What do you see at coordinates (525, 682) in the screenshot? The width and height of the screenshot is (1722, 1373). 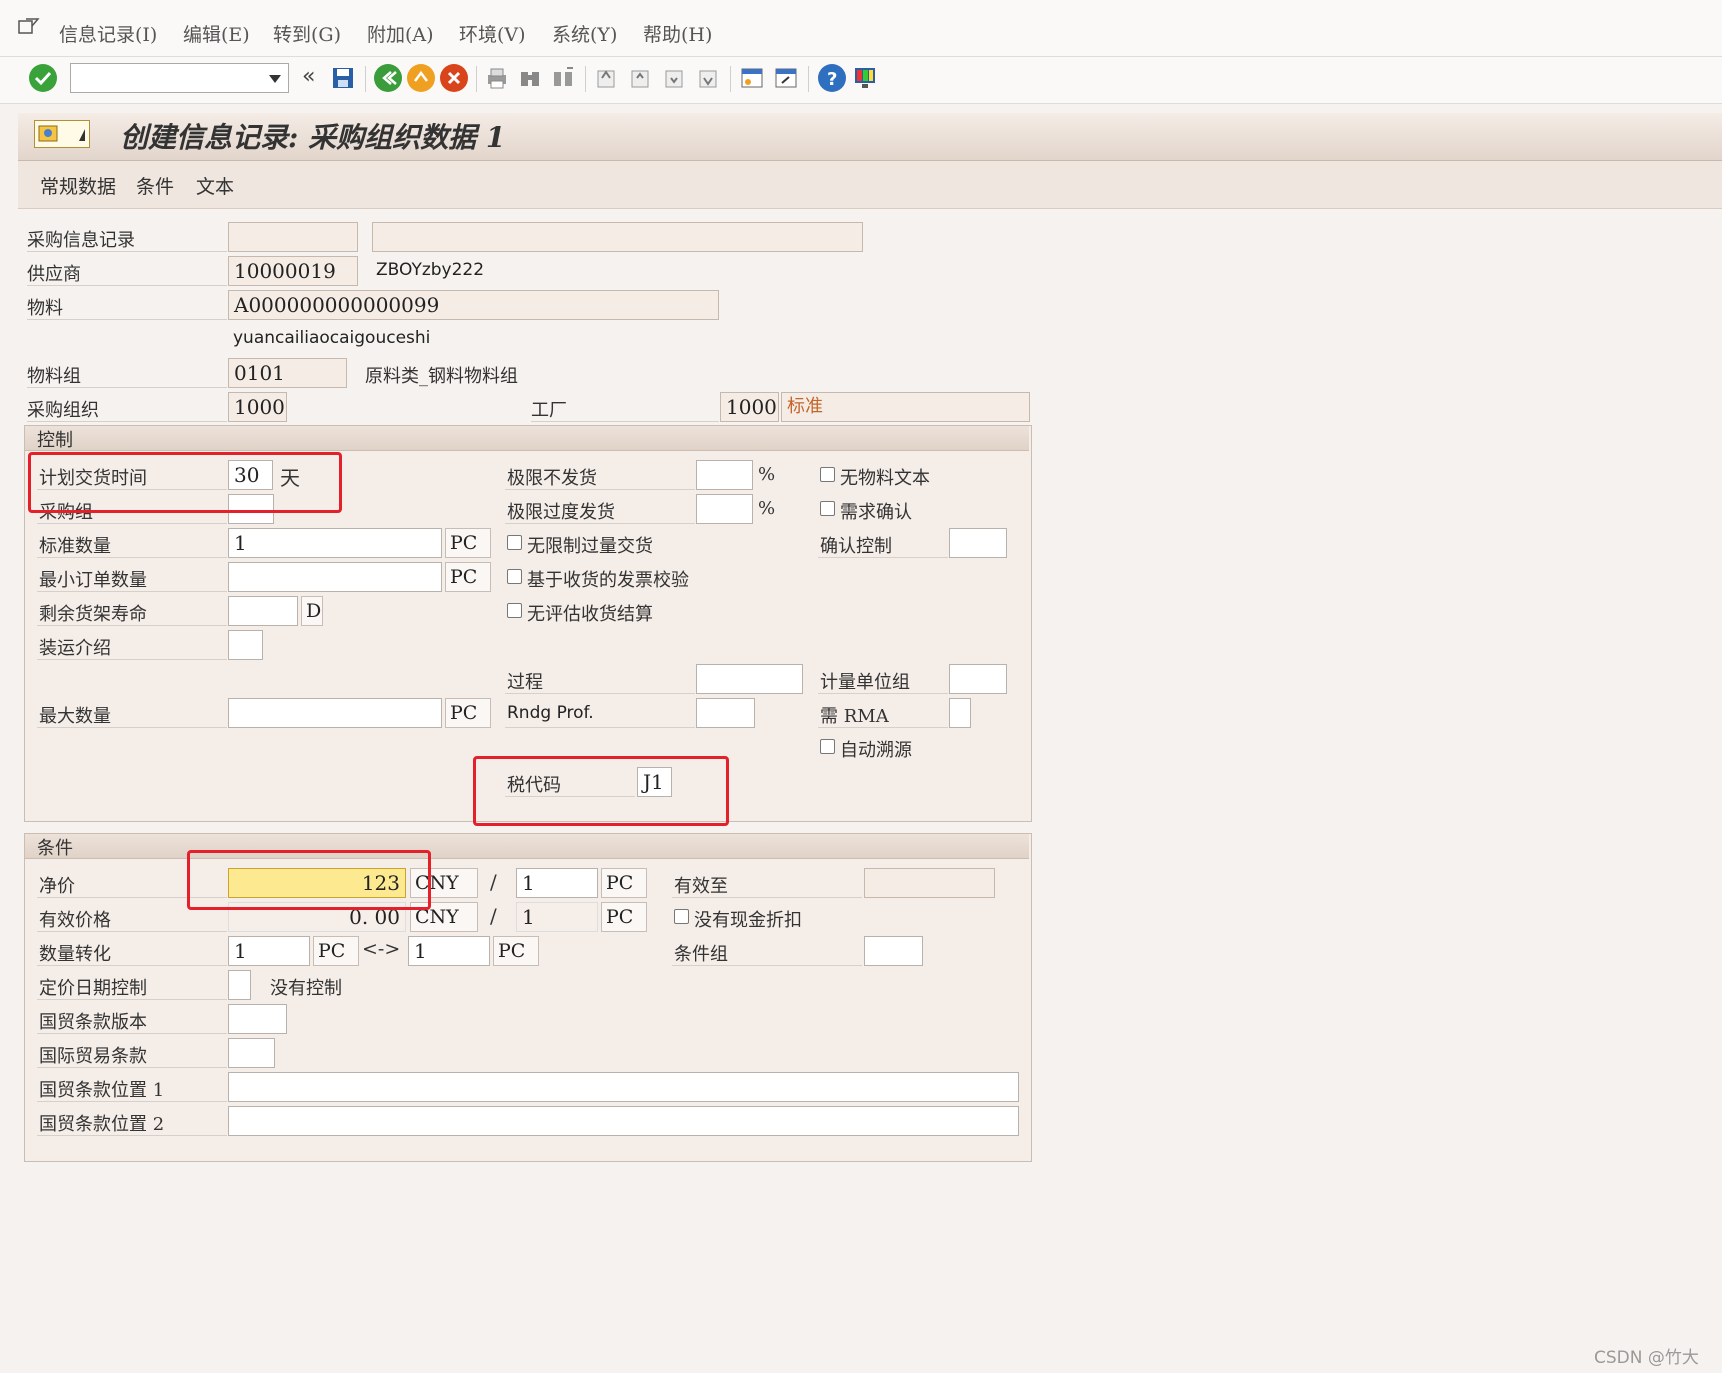 I see `procedure-label: 过程` at bounding box center [525, 682].